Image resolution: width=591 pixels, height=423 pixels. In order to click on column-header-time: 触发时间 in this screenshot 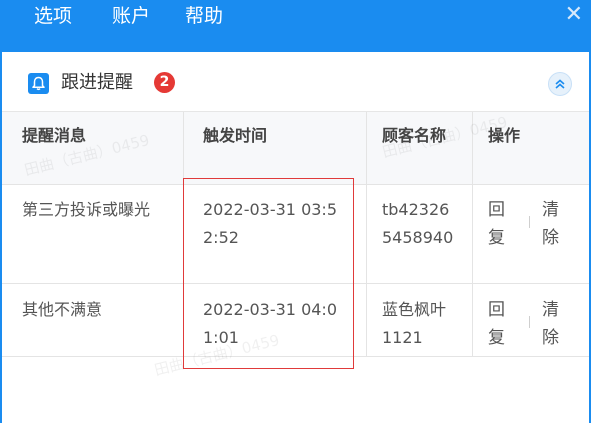, I will do `click(235, 135)`.